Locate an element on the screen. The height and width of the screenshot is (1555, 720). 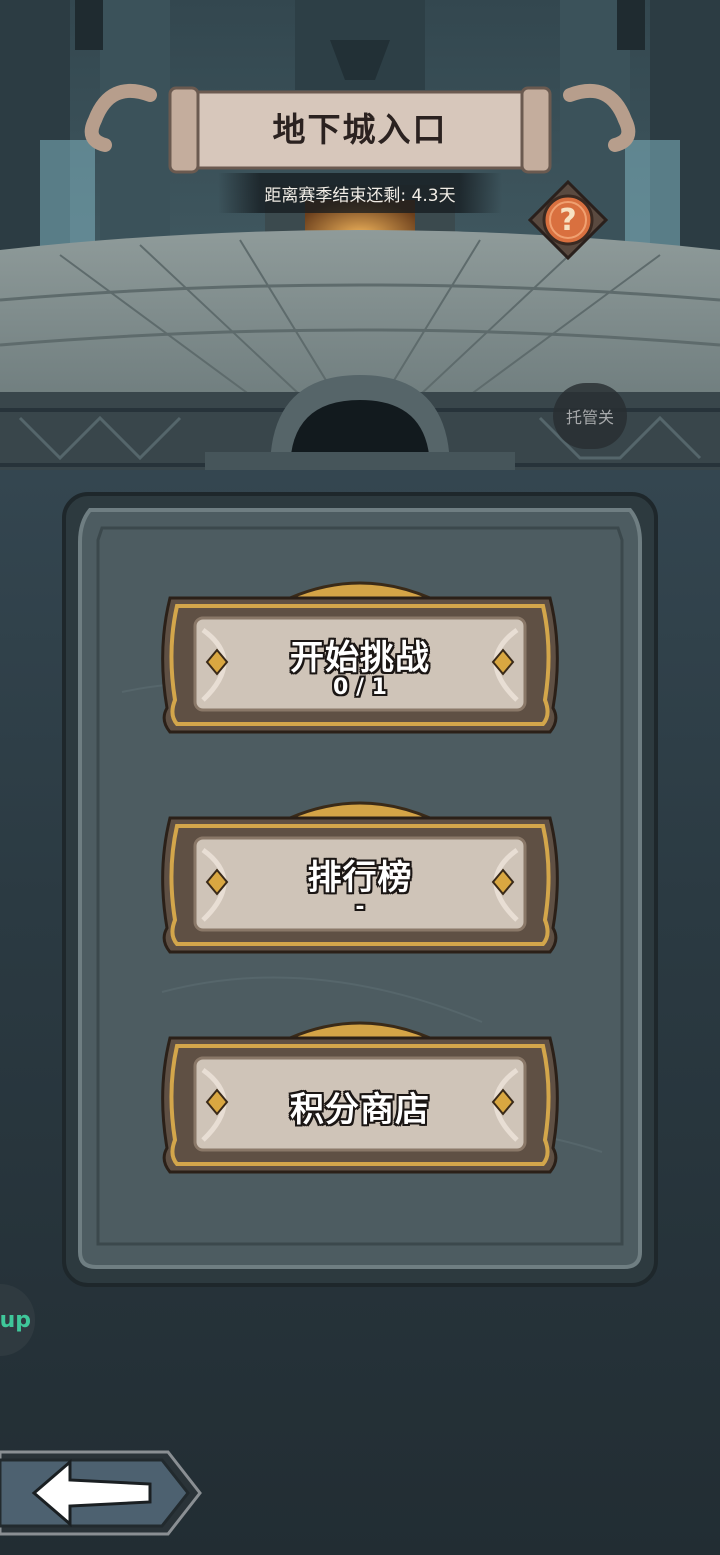
leaderboard-label: 排行榜 is located at coordinates (360, 878).